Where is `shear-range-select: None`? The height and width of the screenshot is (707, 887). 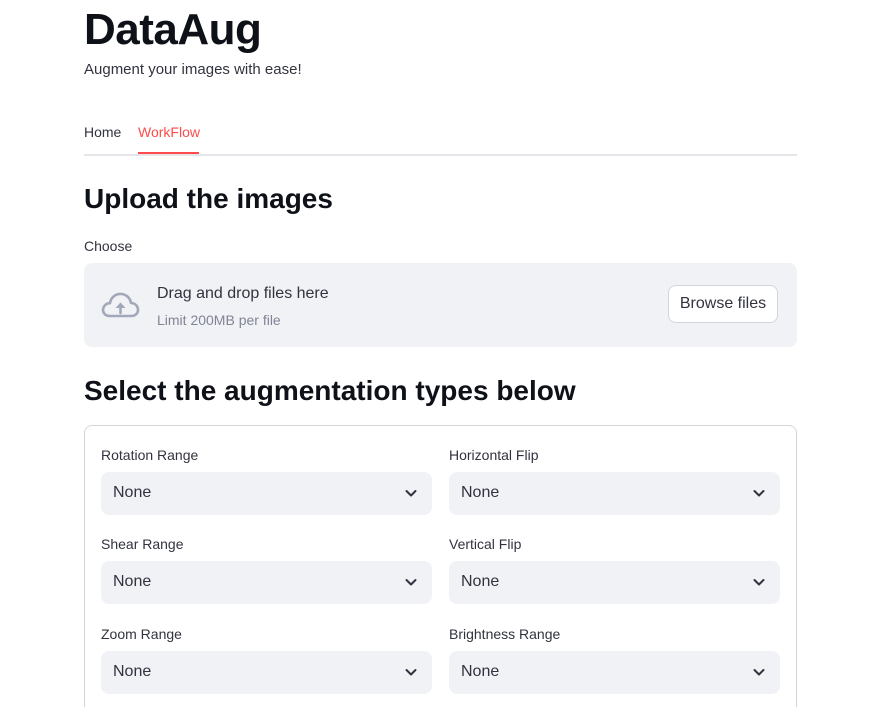
shear-range-select: None is located at coordinates (266, 582).